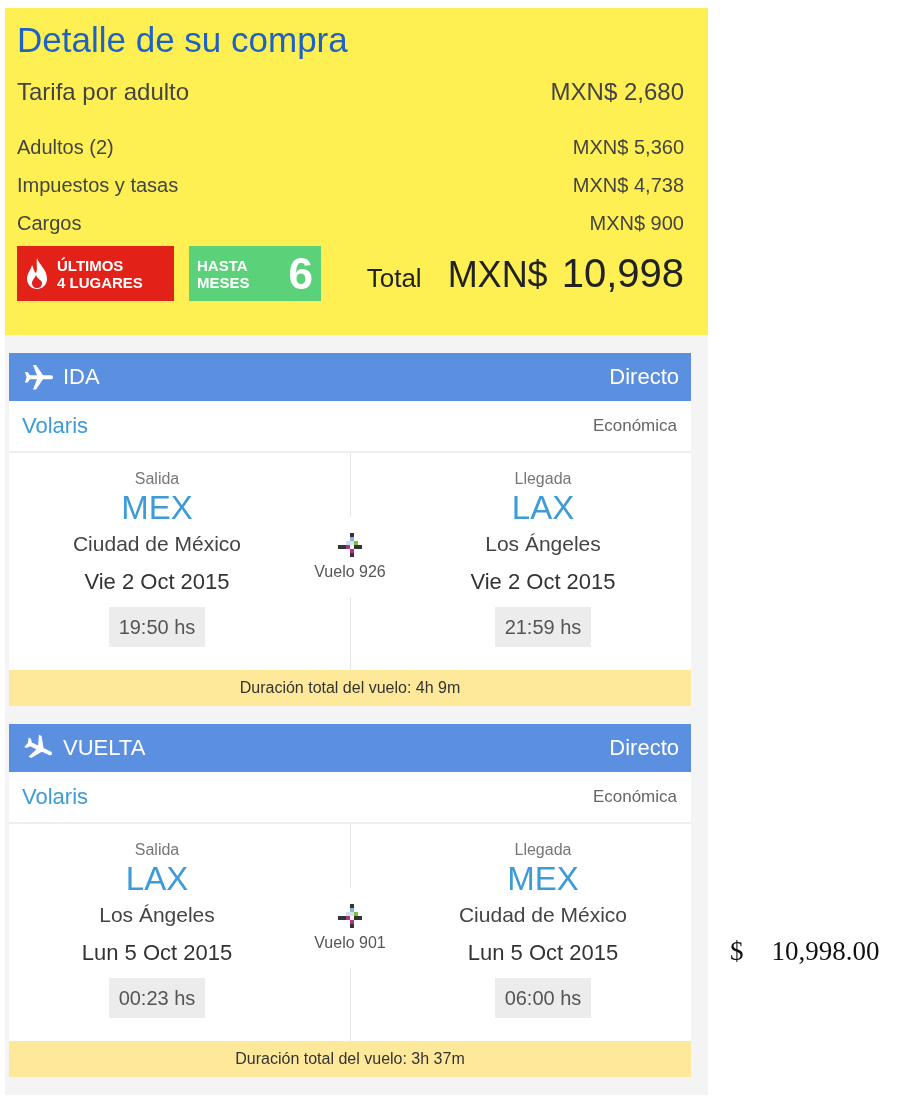 This screenshot has height=1099, width=908. What do you see at coordinates (350, 942) in the screenshot?
I see `flight-number: Vuelo 901` at bounding box center [350, 942].